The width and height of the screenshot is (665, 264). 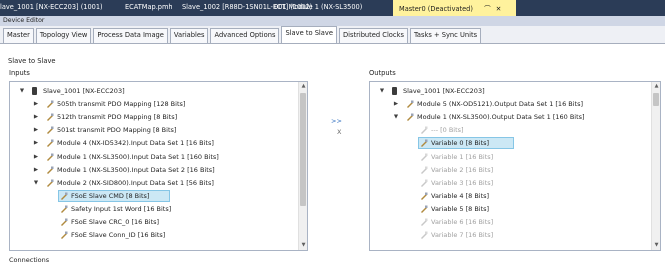 What do you see at coordinates (655, 166) in the screenshot?
I see `outputs-scrollbar: ▲ ▼` at bounding box center [655, 166].